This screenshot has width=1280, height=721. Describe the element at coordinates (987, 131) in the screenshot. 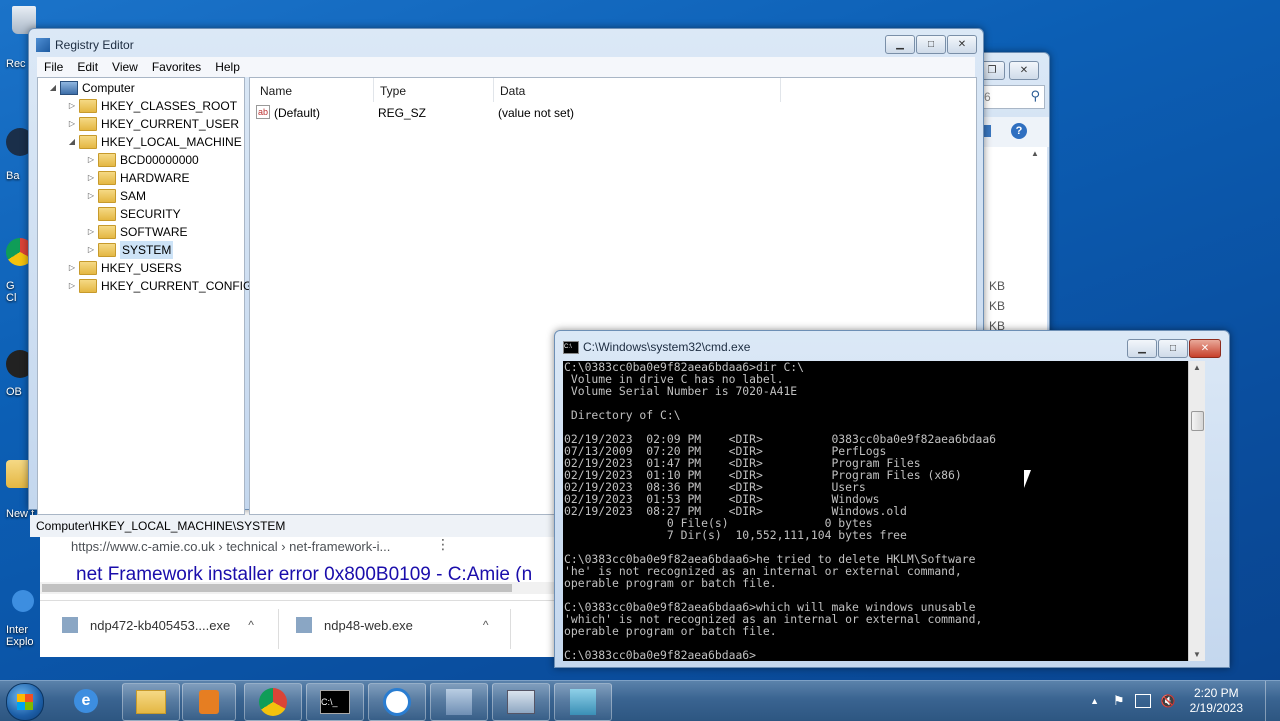

I see `view-icon` at that location.